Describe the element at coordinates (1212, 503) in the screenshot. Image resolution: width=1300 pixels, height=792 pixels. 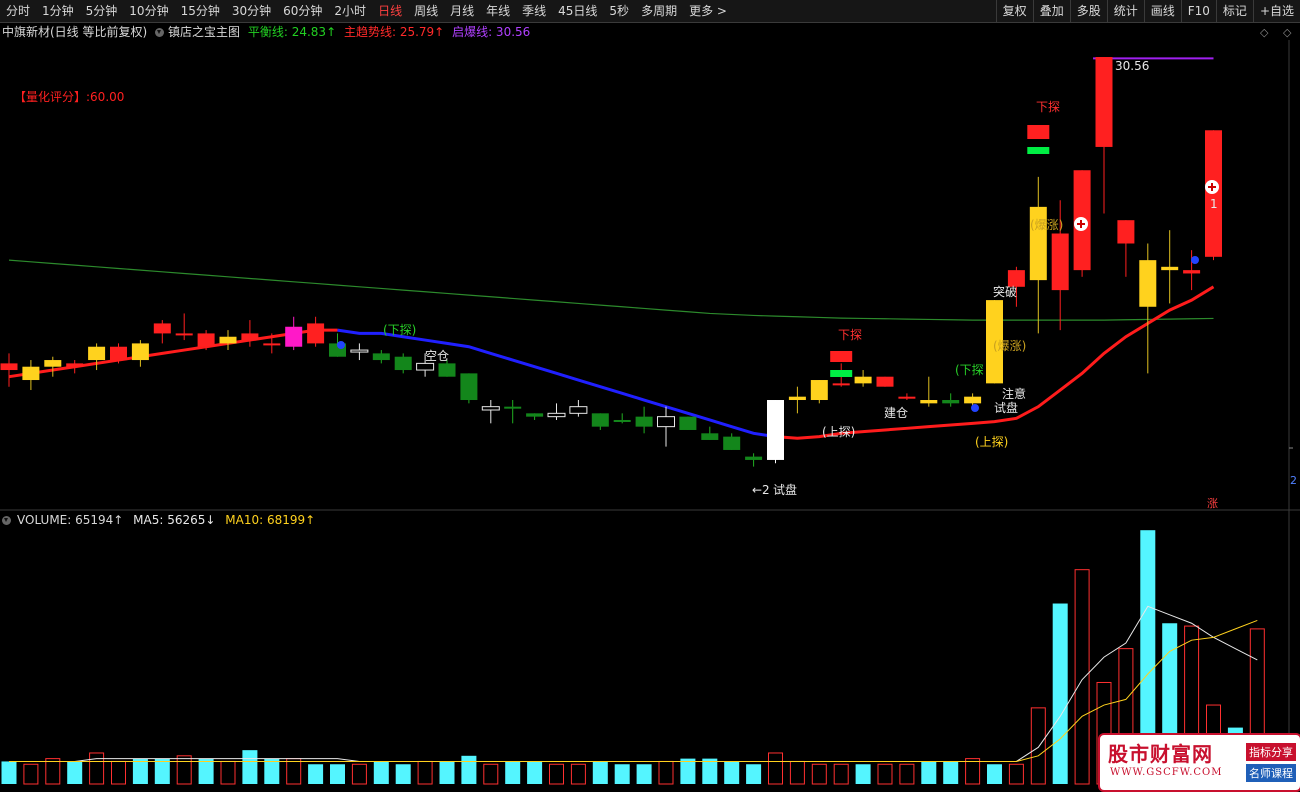
I see `zhang-label: 涨` at that location.